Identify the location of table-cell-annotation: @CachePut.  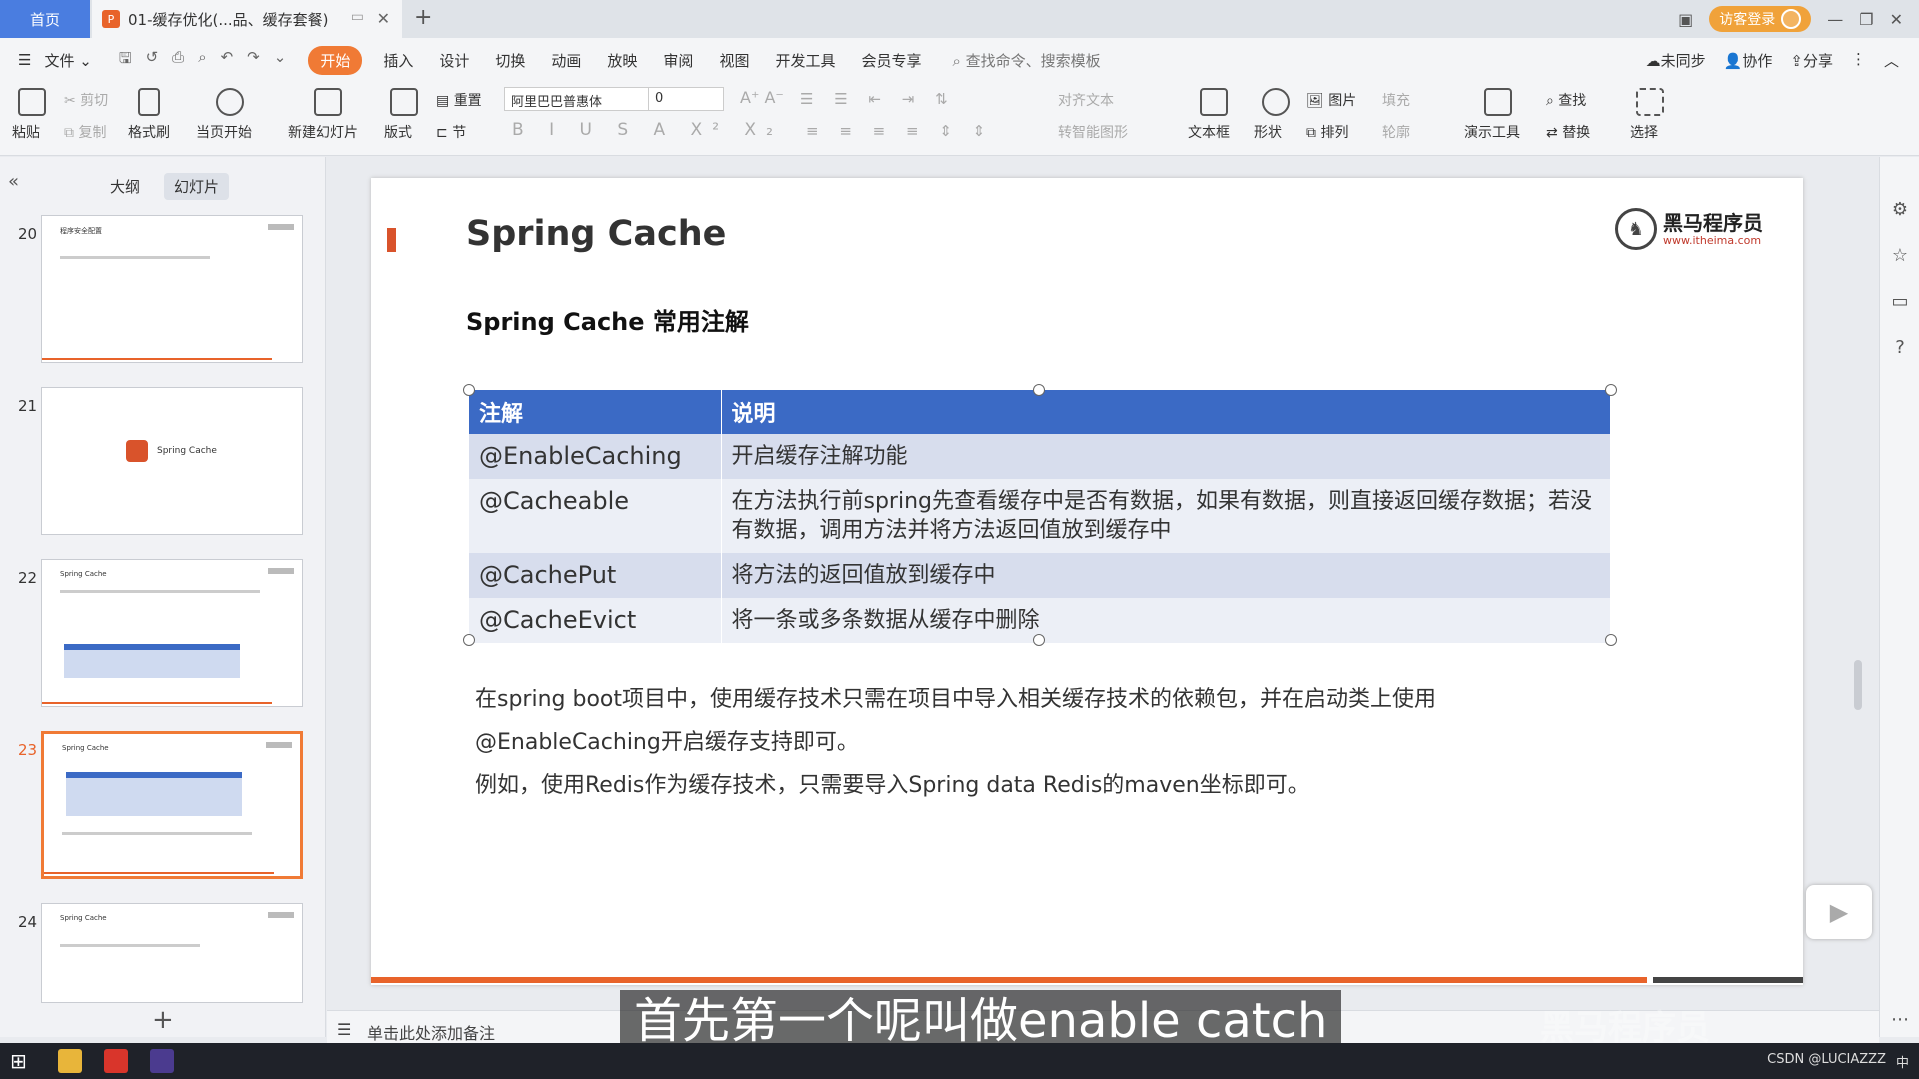
(595, 575).